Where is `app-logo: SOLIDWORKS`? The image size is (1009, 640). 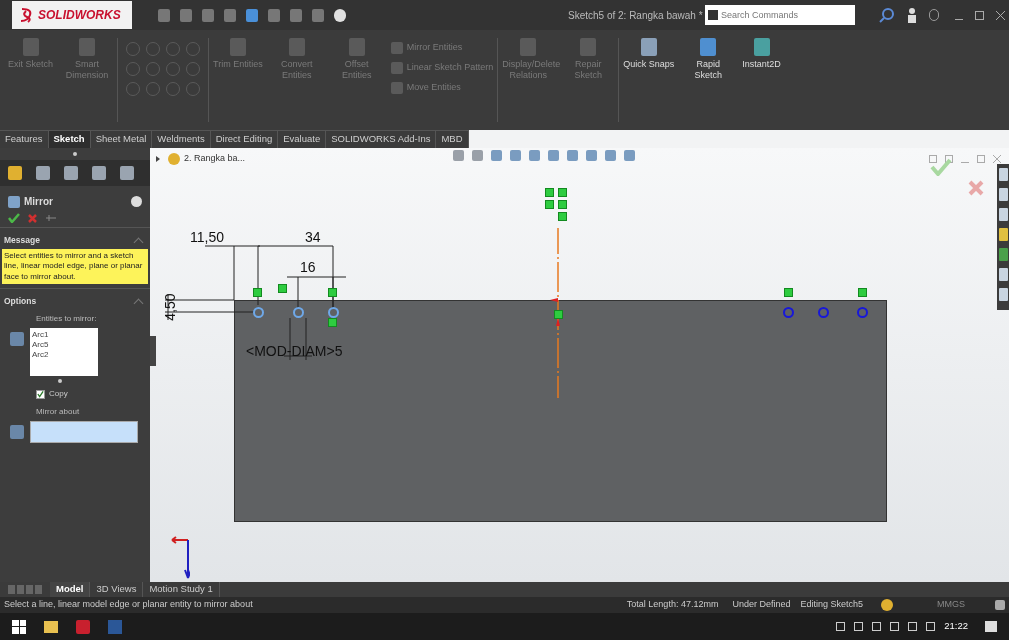
app-logo: SOLIDWORKS is located at coordinates (72, 15).